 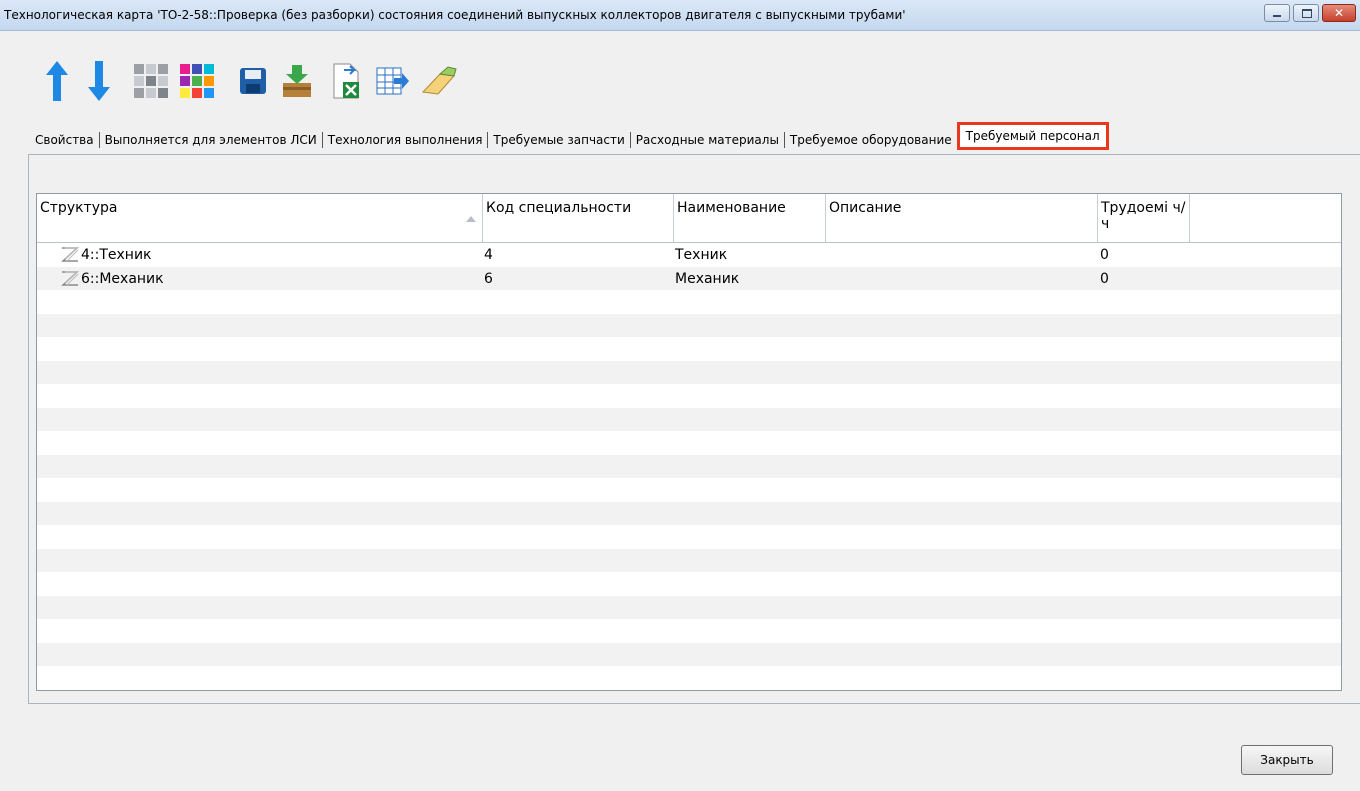 I want to click on table-row: 6::Механик 6 Механик 0, so click(x=689, y=278).